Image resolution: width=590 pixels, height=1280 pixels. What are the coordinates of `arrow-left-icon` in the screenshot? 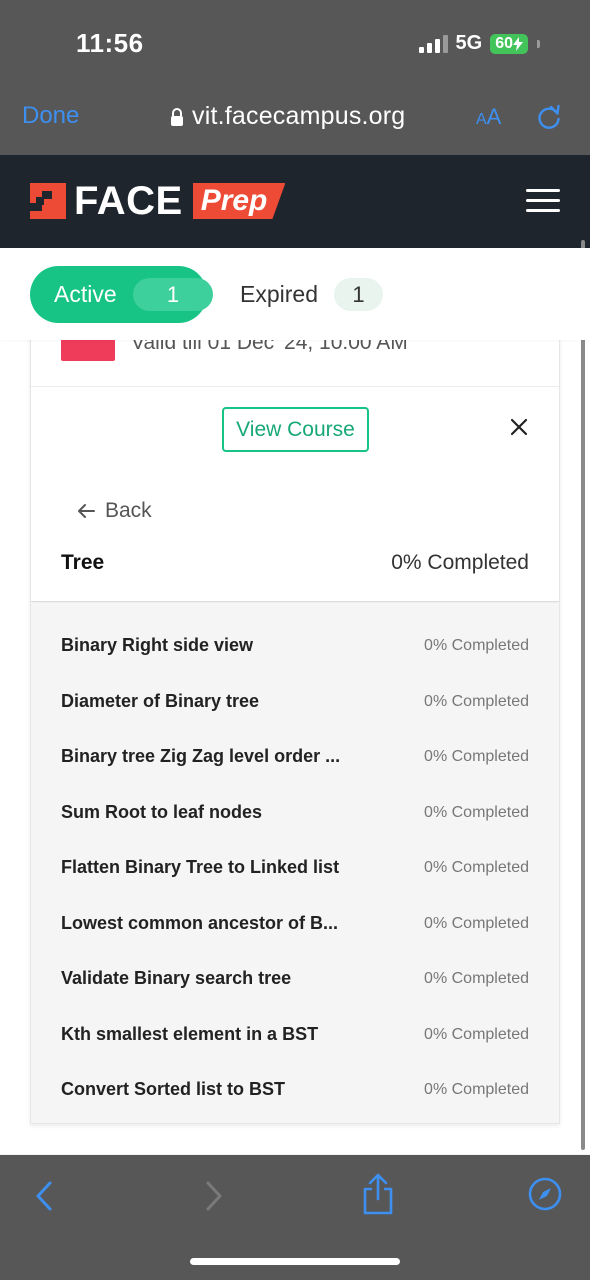 It's located at (86, 511).